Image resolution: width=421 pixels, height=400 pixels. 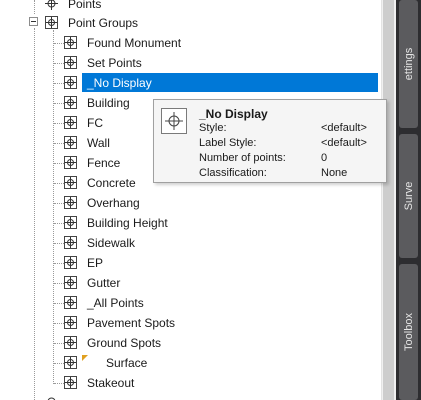 What do you see at coordinates (104, 283) in the screenshot?
I see `tree-node-label: Gutter` at bounding box center [104, 283].